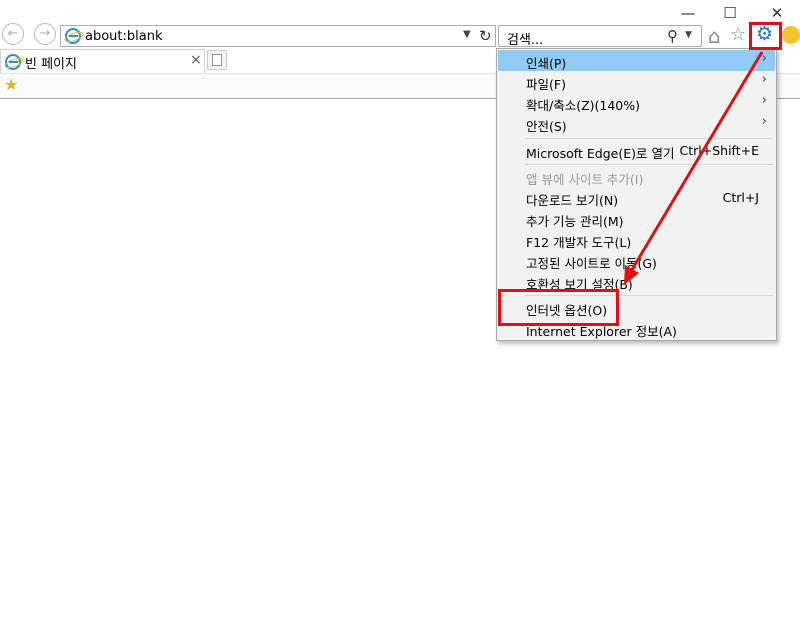 The height and width of the screenshot is (618, 800). I want to click on annotation-arrow-line, so click(696, 162).